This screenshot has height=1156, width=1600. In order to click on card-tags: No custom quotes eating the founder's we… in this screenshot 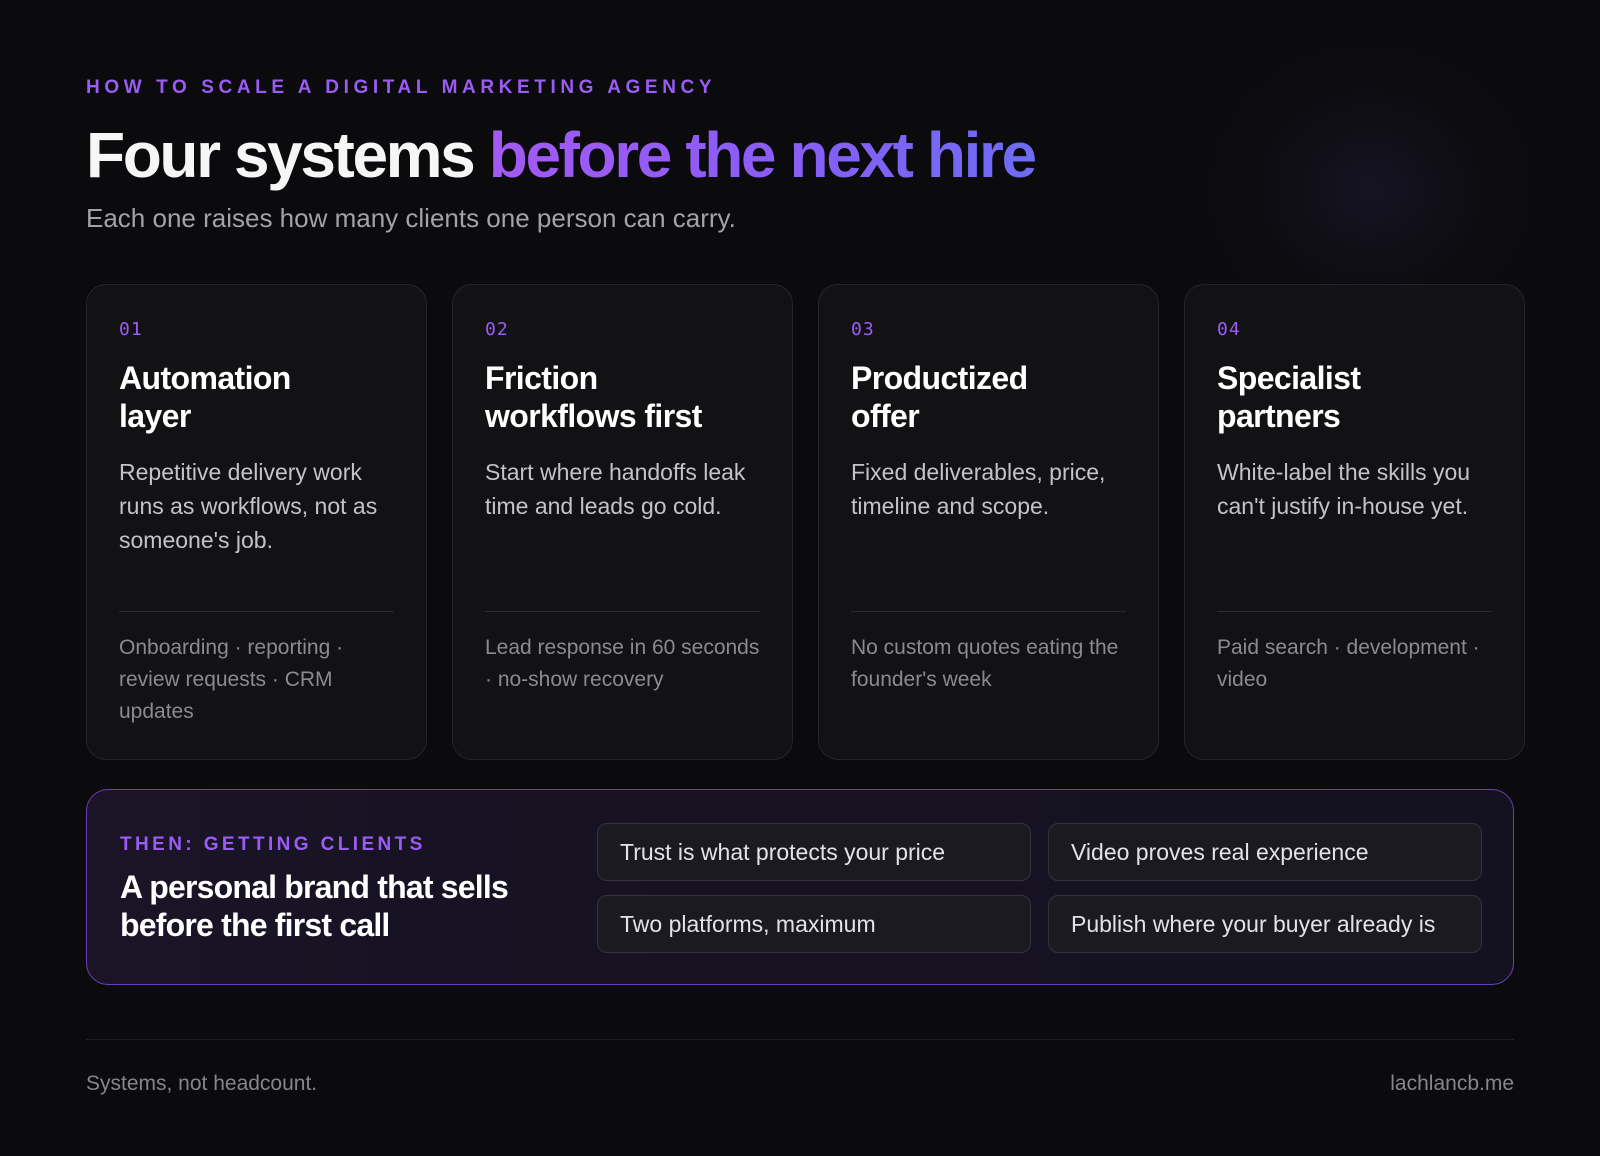, I will do `click(985, 663)`.